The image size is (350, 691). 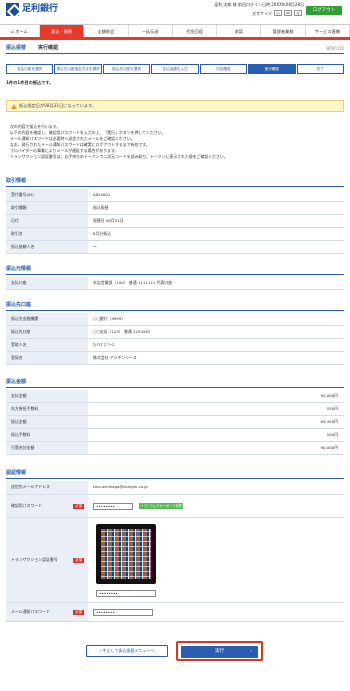 I want to click on font-size-small: 小, so click(x=278, y=13).